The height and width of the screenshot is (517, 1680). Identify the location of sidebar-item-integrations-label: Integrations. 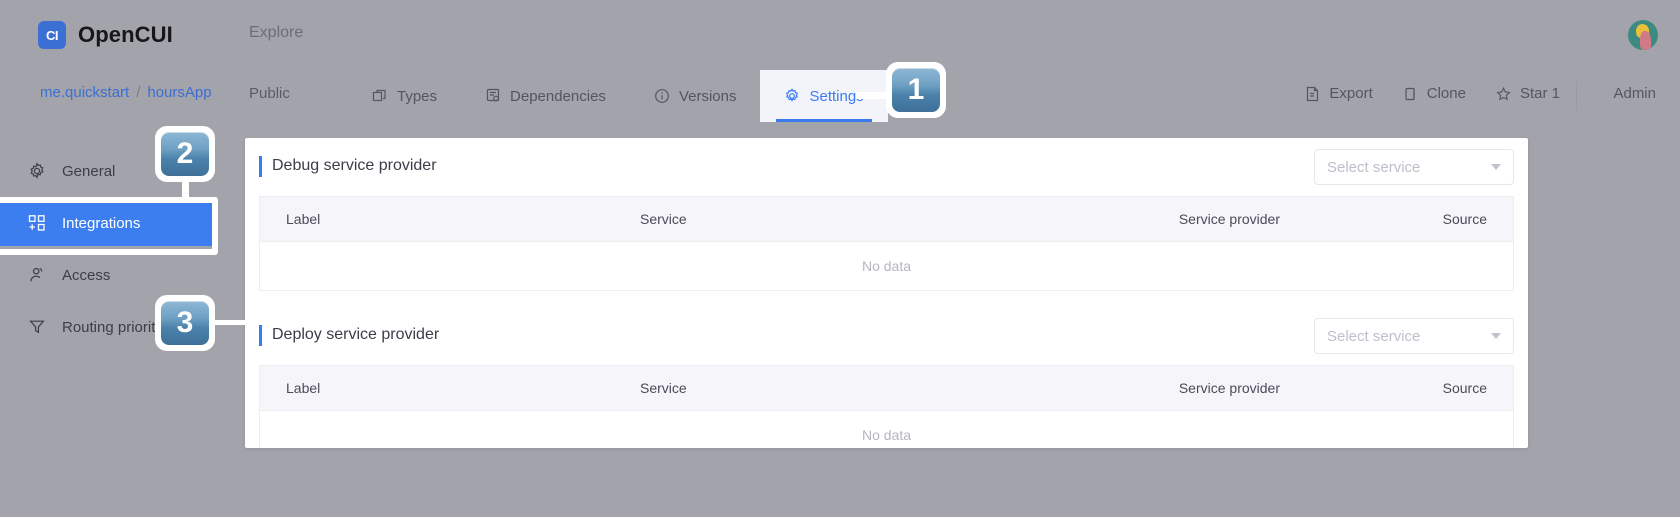
(101, 223).